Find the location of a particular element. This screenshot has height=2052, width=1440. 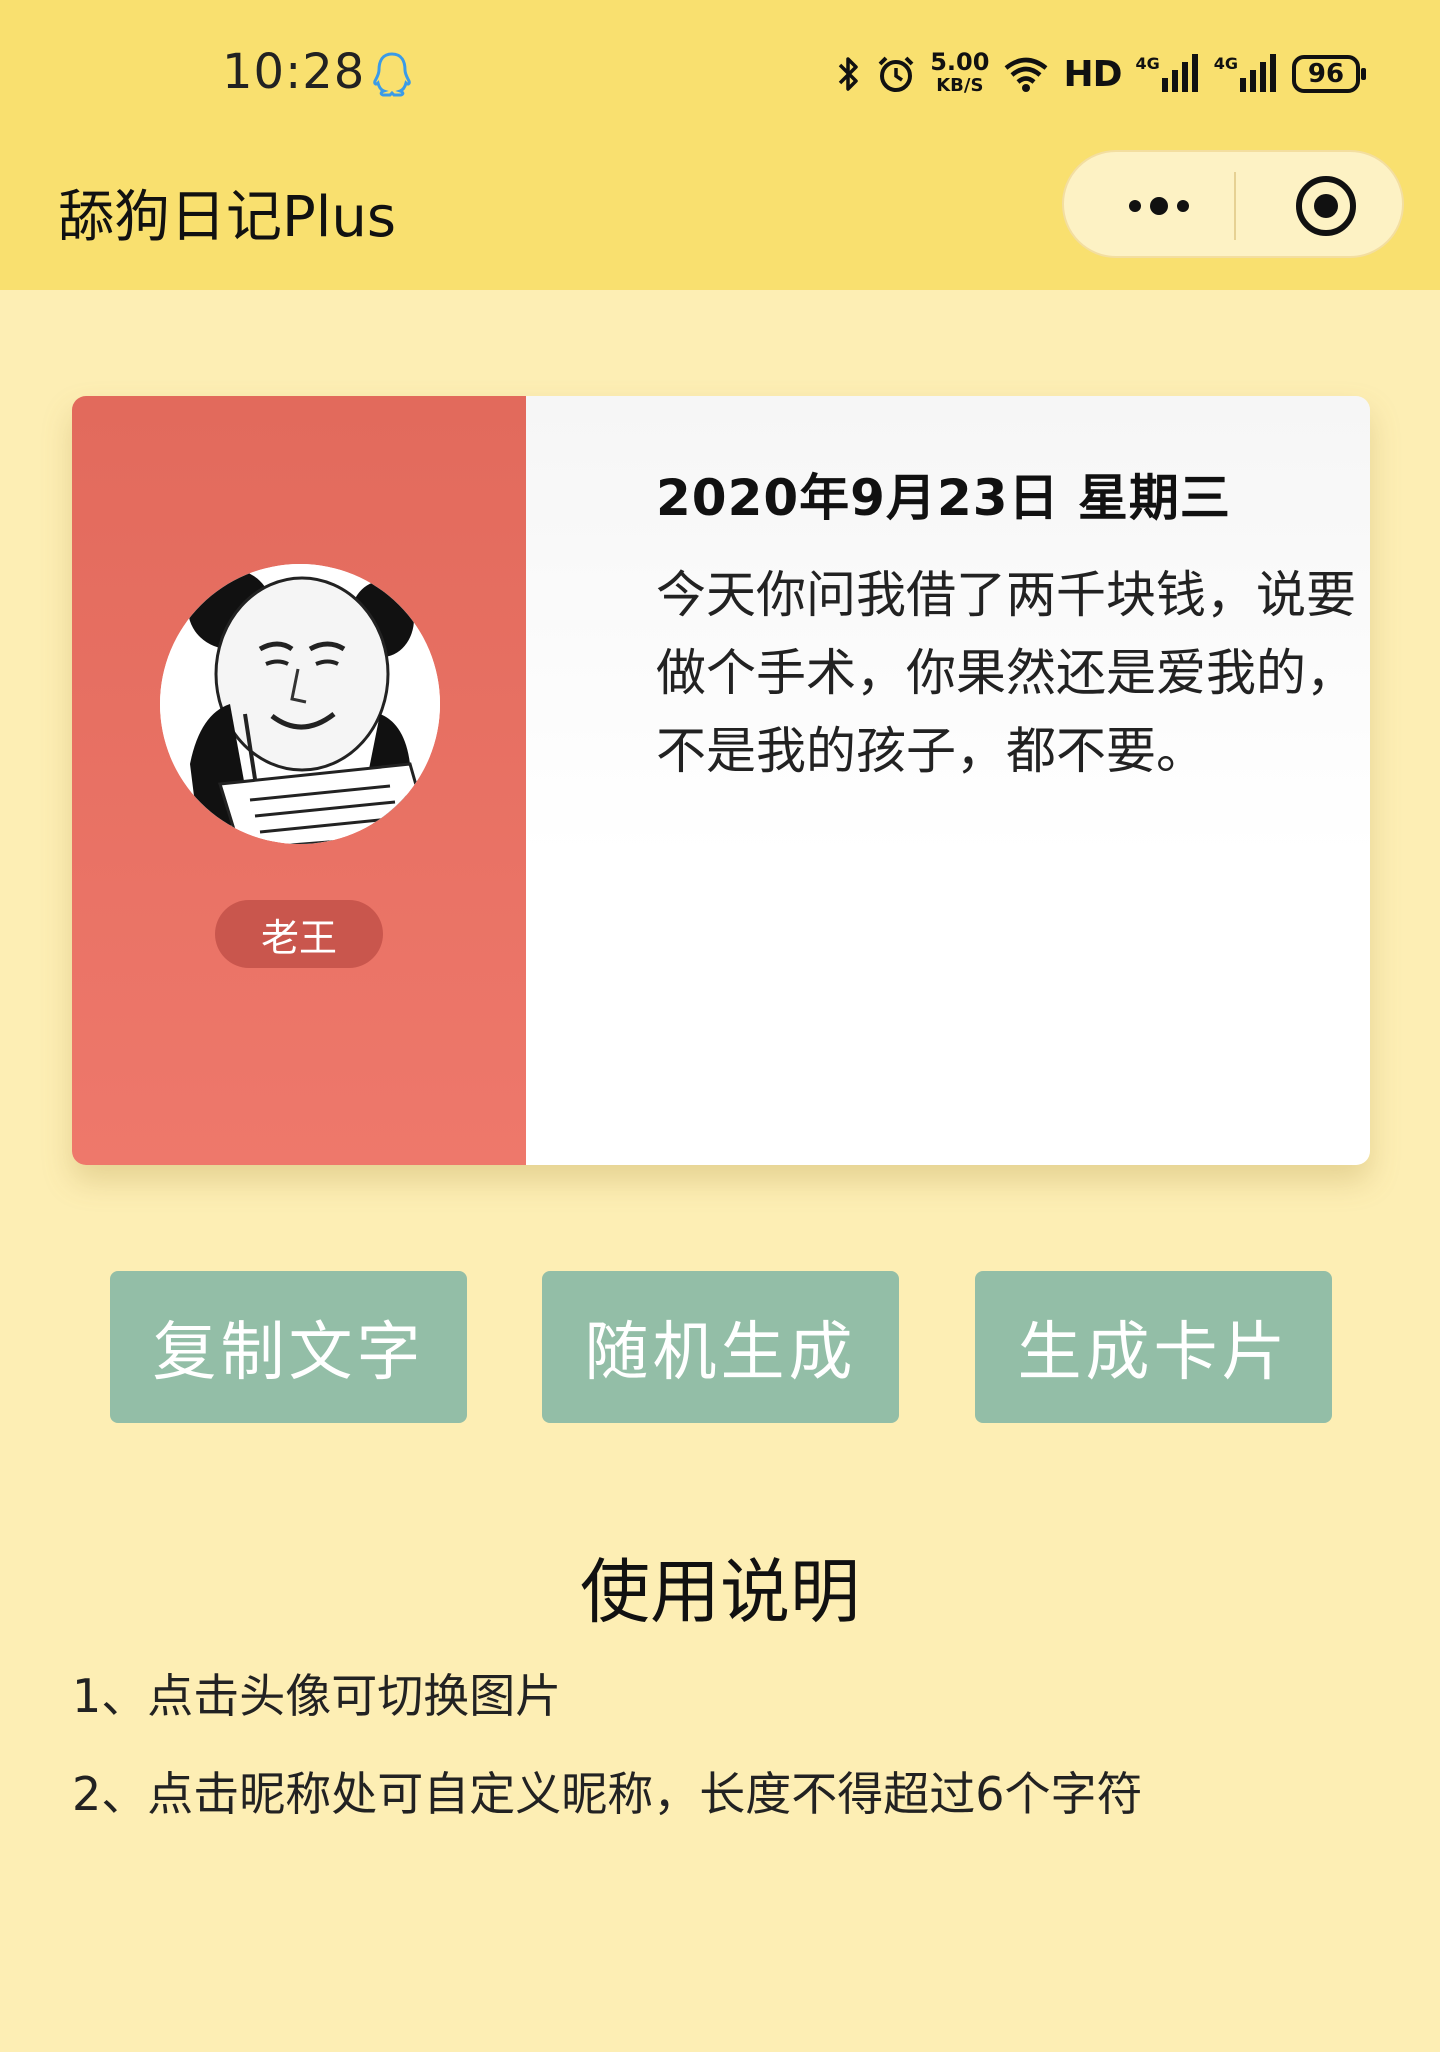

alarm-icon is located at coordinates (896, 74).